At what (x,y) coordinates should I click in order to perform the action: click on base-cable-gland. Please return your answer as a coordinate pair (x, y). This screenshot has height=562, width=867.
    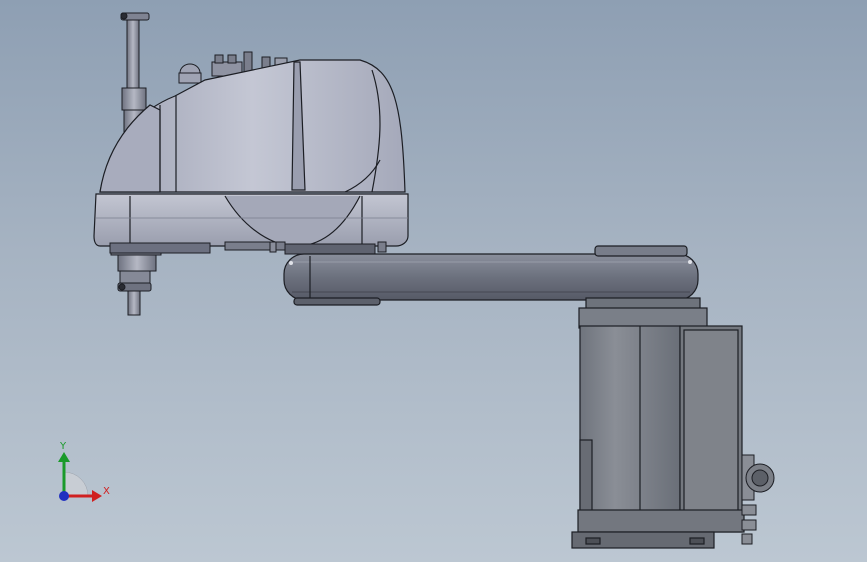
    Looking at the image, I should click on (758, 499).